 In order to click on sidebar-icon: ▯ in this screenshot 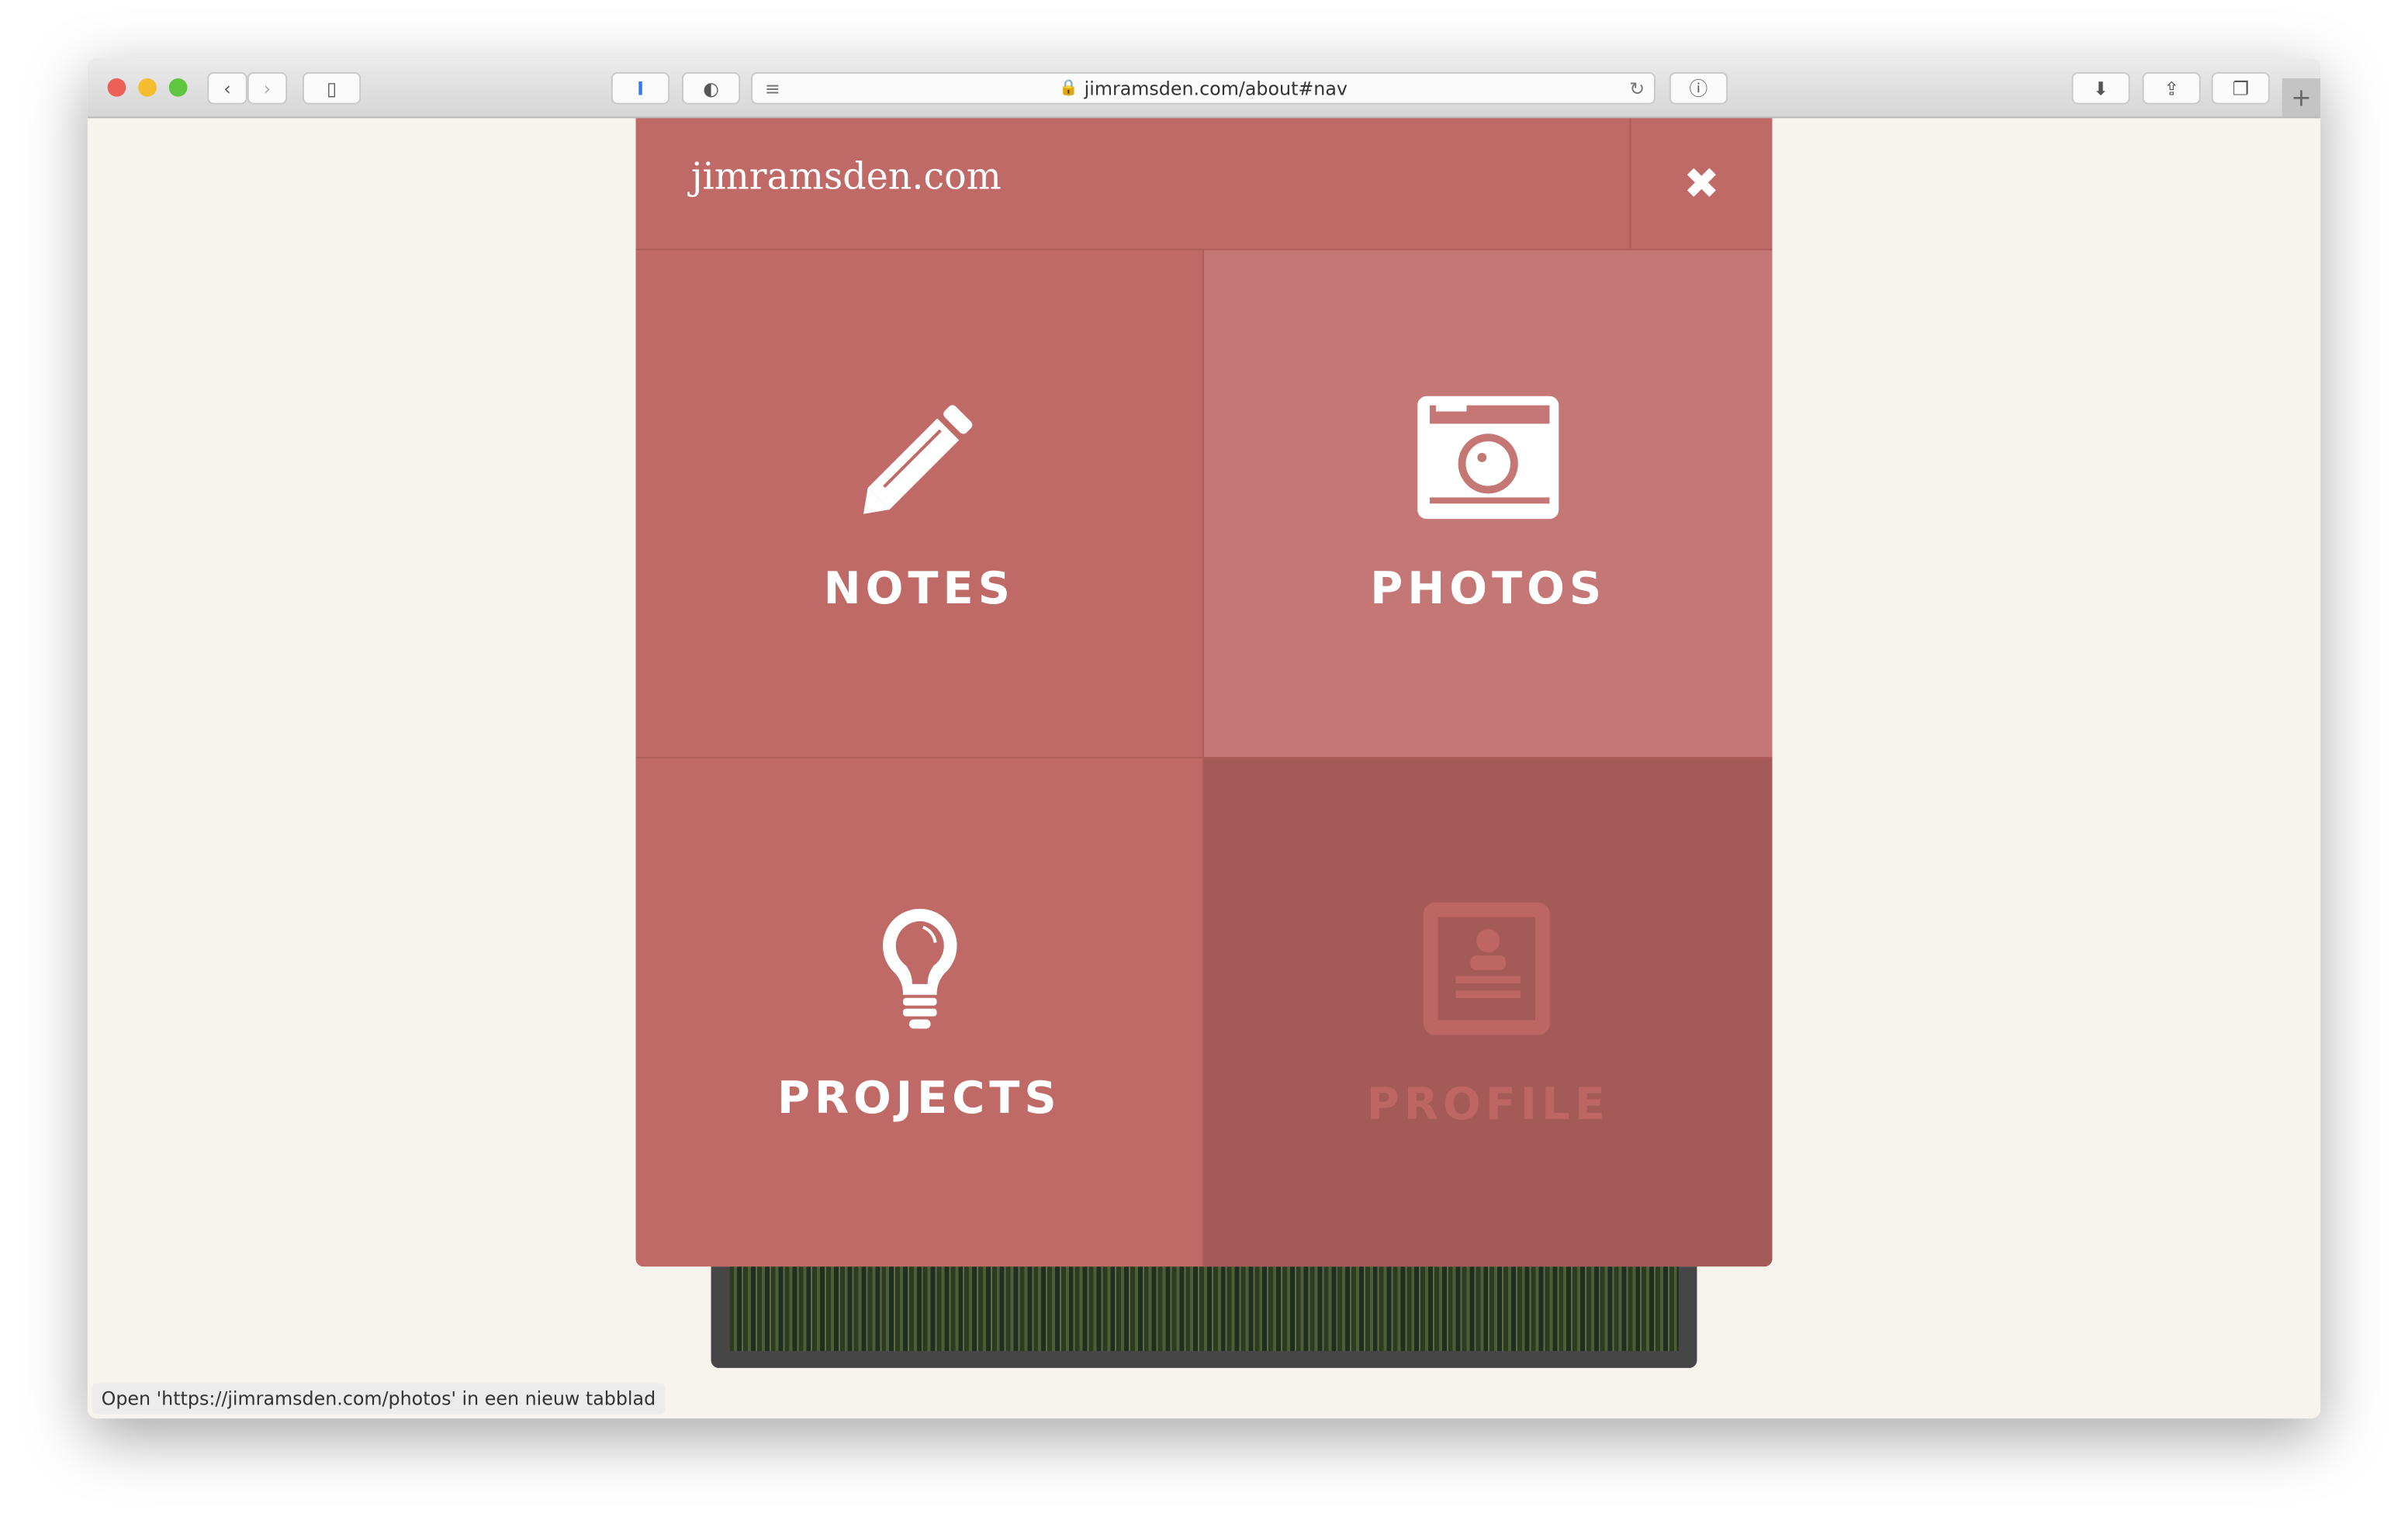, I will do `click(332, 88)`.